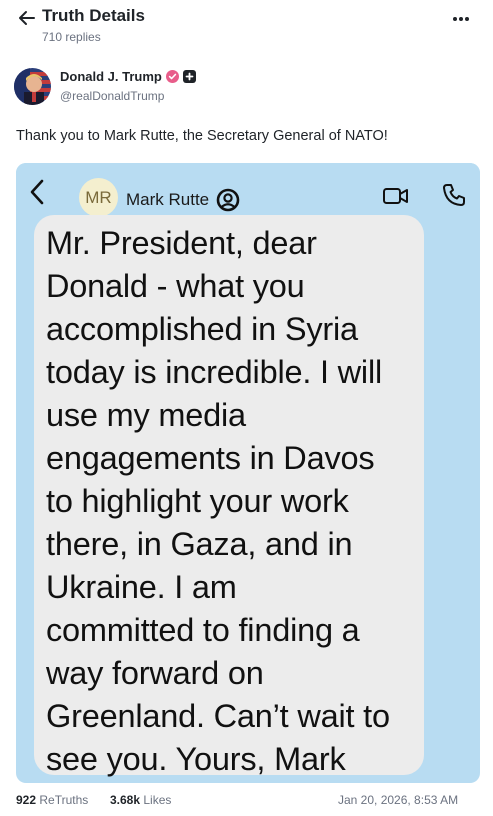 This screenshot has height=816, width=493. I want to click on more-horizontal-icon, so click(461, 19).